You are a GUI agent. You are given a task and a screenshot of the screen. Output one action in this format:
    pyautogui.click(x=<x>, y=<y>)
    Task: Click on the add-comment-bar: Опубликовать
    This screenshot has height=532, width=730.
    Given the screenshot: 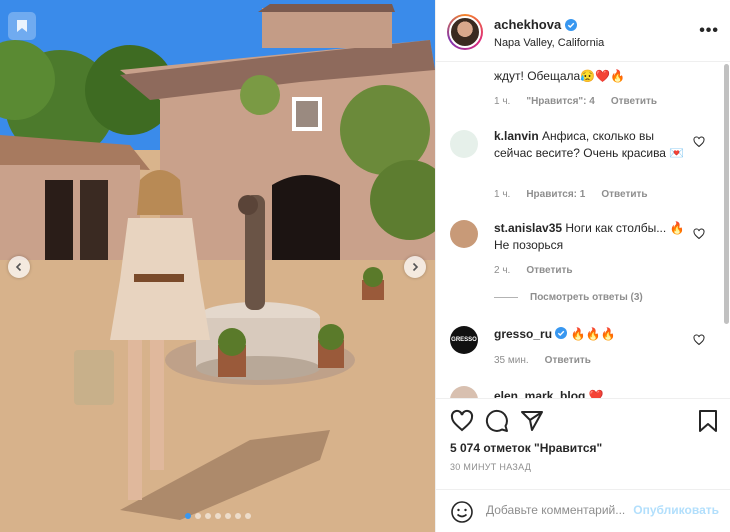 What is the action you would take?
    pyautogui.click(x=583, y=510)
    